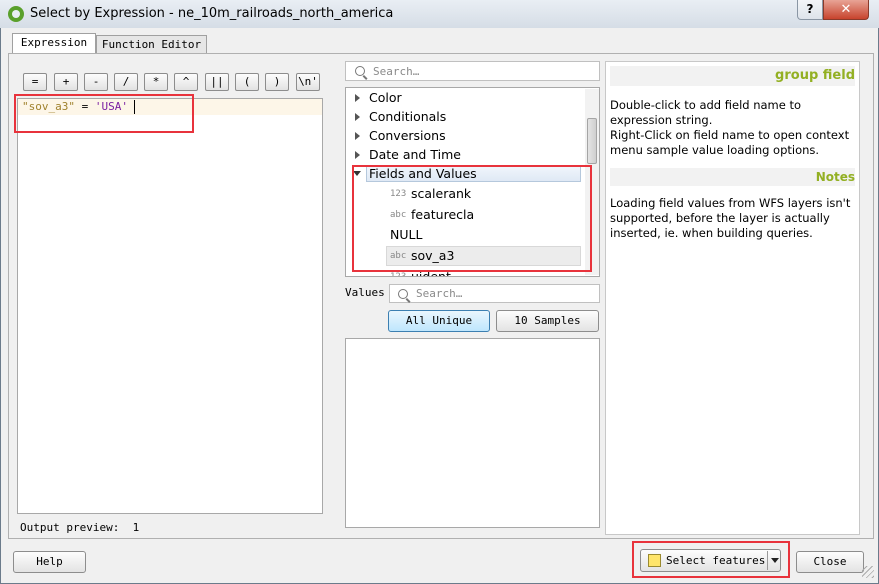  Describe the element at coordinates (277, 82) in the screenshot. I see `operator-close-paren-button: )` at that location.